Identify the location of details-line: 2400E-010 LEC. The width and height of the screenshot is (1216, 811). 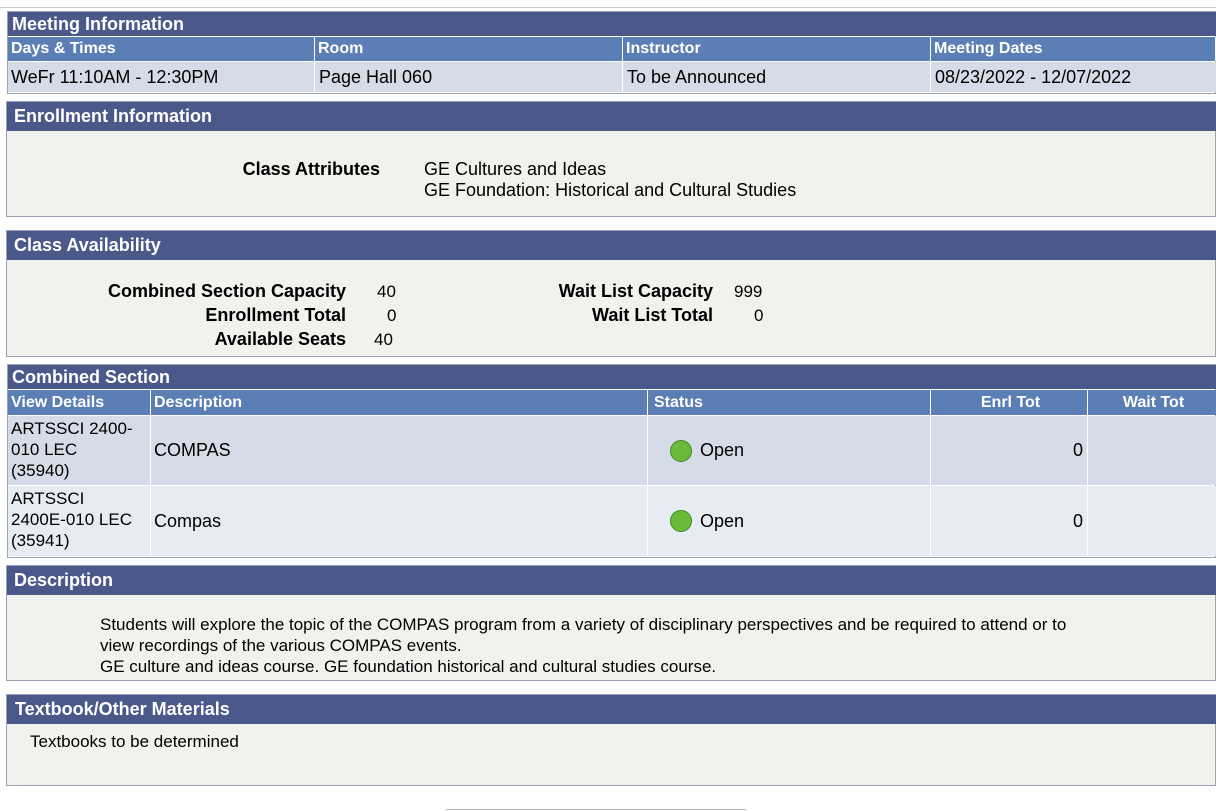
(71, 519).